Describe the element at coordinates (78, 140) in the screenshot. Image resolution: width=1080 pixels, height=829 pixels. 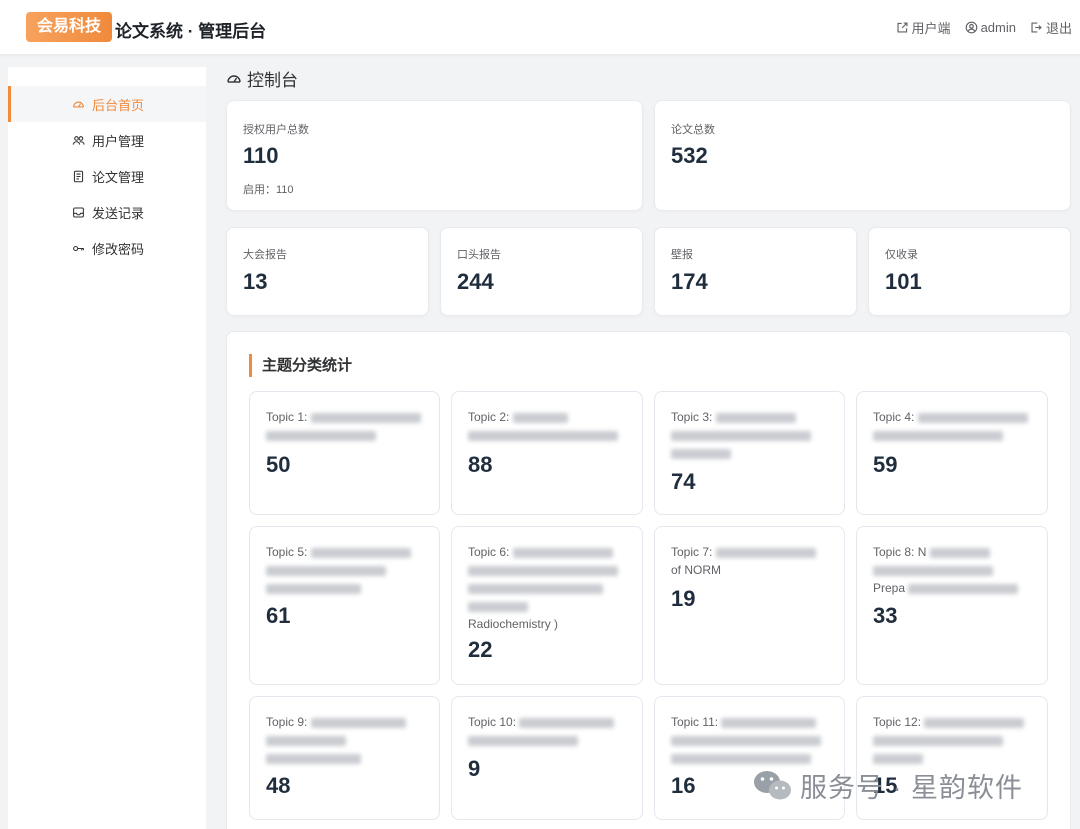
I see `users-icon` at that location.